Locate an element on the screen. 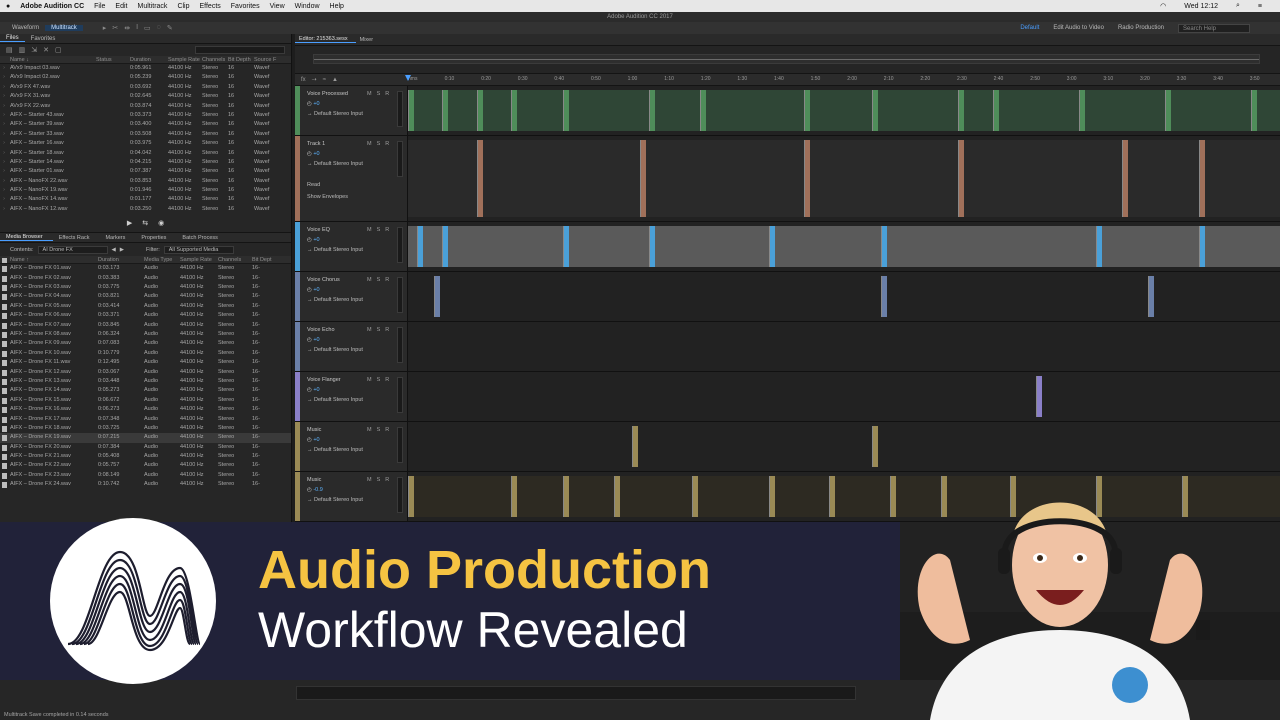 The height and width of the screenshot is (720, 1280). menu-effects: Effects is located at coordinates (210, 6).